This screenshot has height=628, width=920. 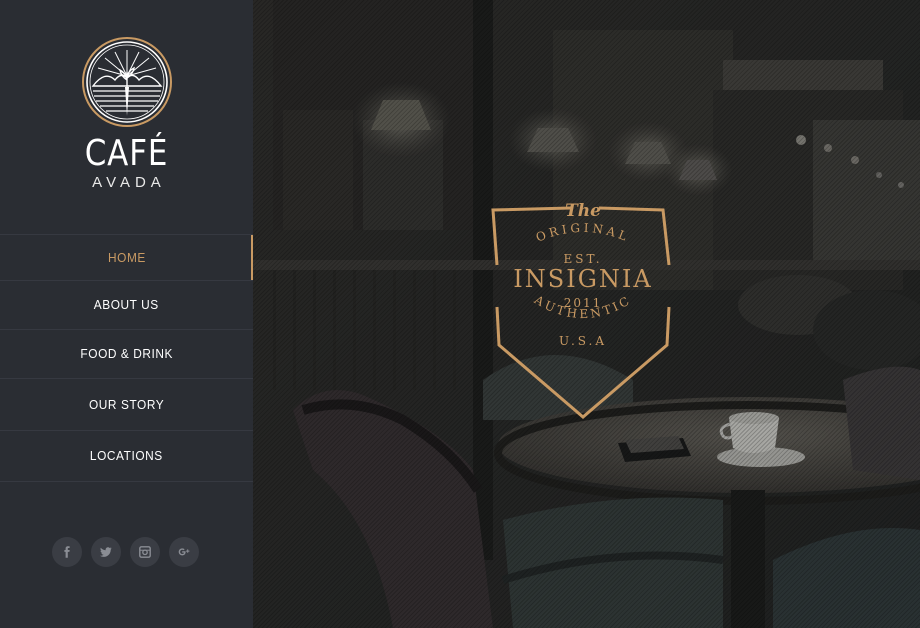 I want to click on nav-item-label: FOOD & DRINK, so click(x=126, y=354).